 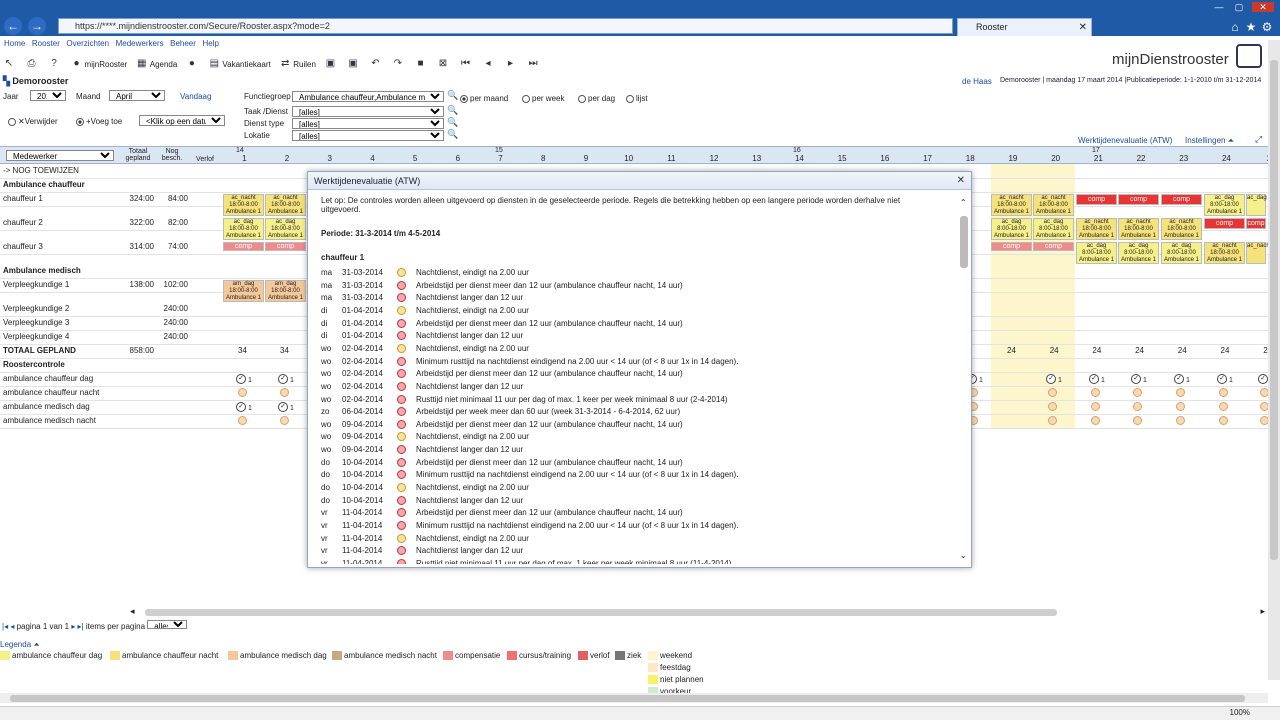 What do you see at coordinates (368, 135) in the screenshot?
I see `lokatie-select: [alles]` at bounding box center [368, 135].